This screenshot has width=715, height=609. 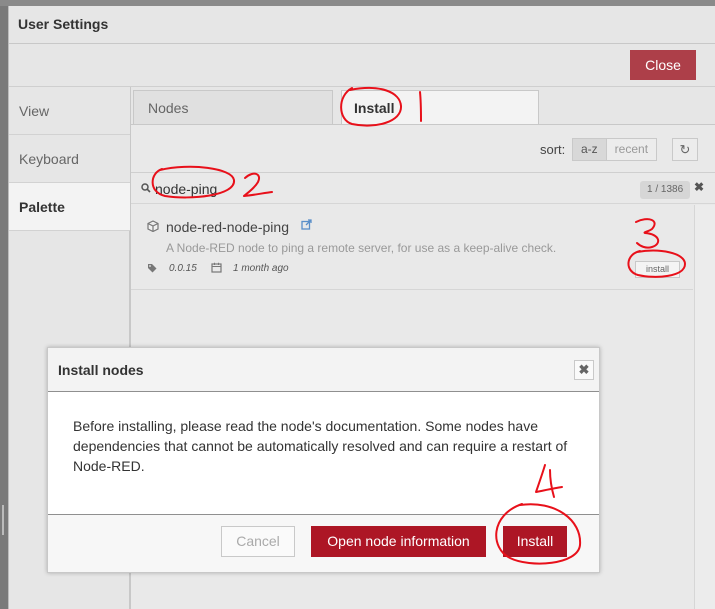 I want to click on window-title: User Settings, so click(x=63, y=24).